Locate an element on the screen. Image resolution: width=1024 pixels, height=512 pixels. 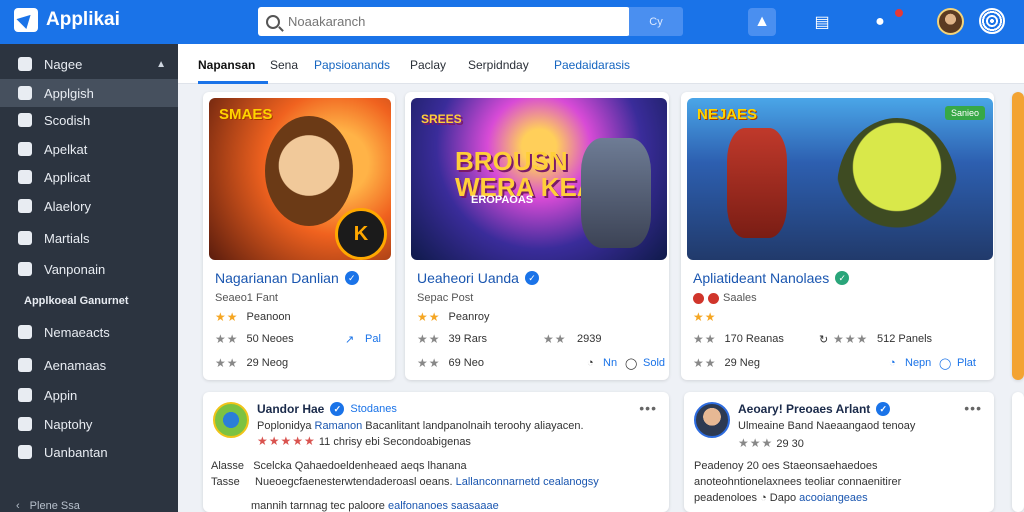
sidebar-item-11: Appin is located at coordinates (89, 395).